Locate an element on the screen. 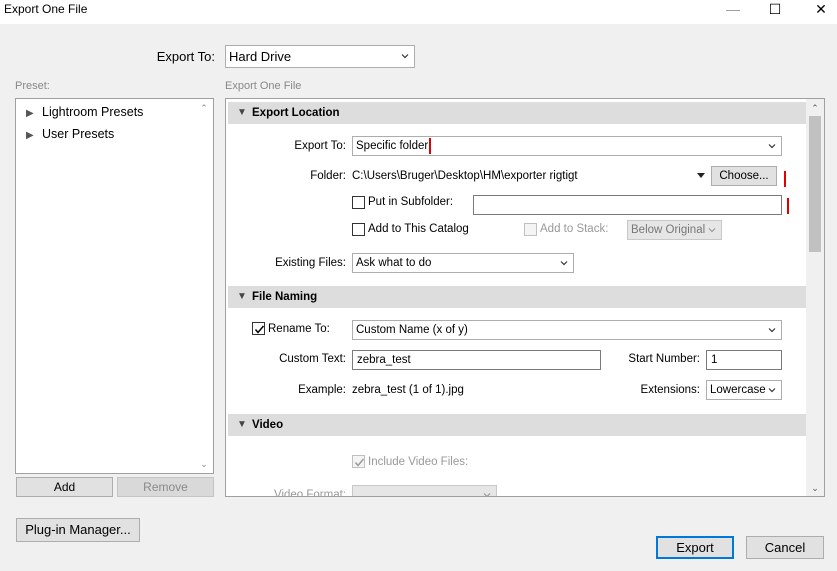 The height and width of the screenshot is (571, 837). remove-preset-button: Remove is located at coordinates (165, 487).